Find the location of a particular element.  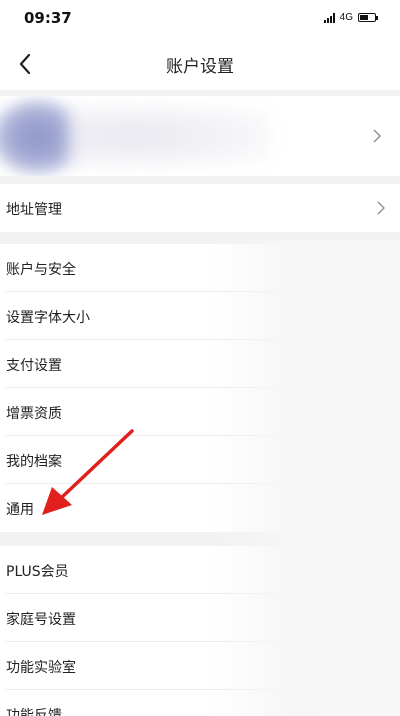

profile-name-blurred is located at coordinates (170, 136).